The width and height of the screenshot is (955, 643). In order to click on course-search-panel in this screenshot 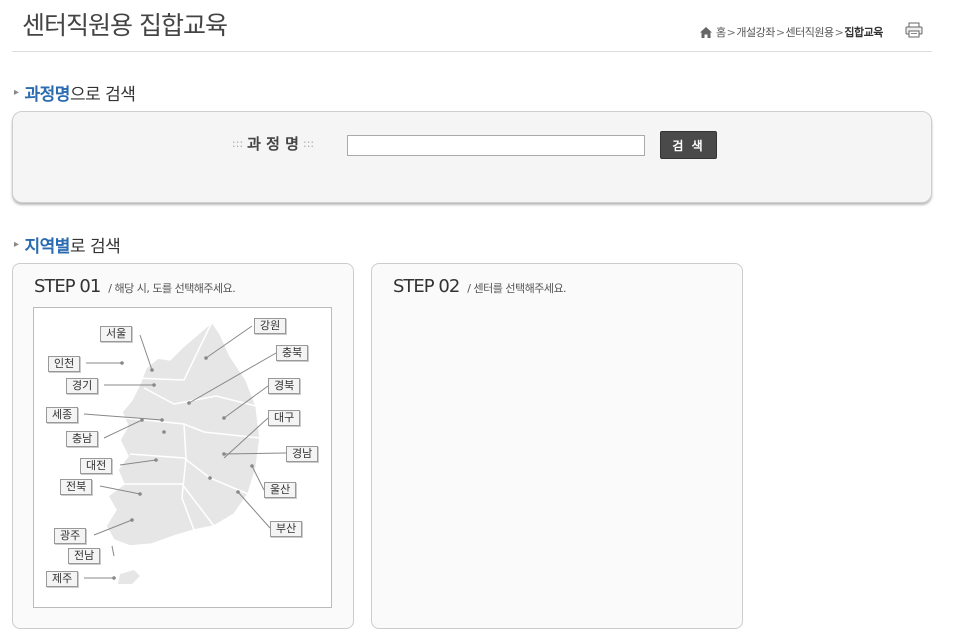, I will do `click(472, 157)`.